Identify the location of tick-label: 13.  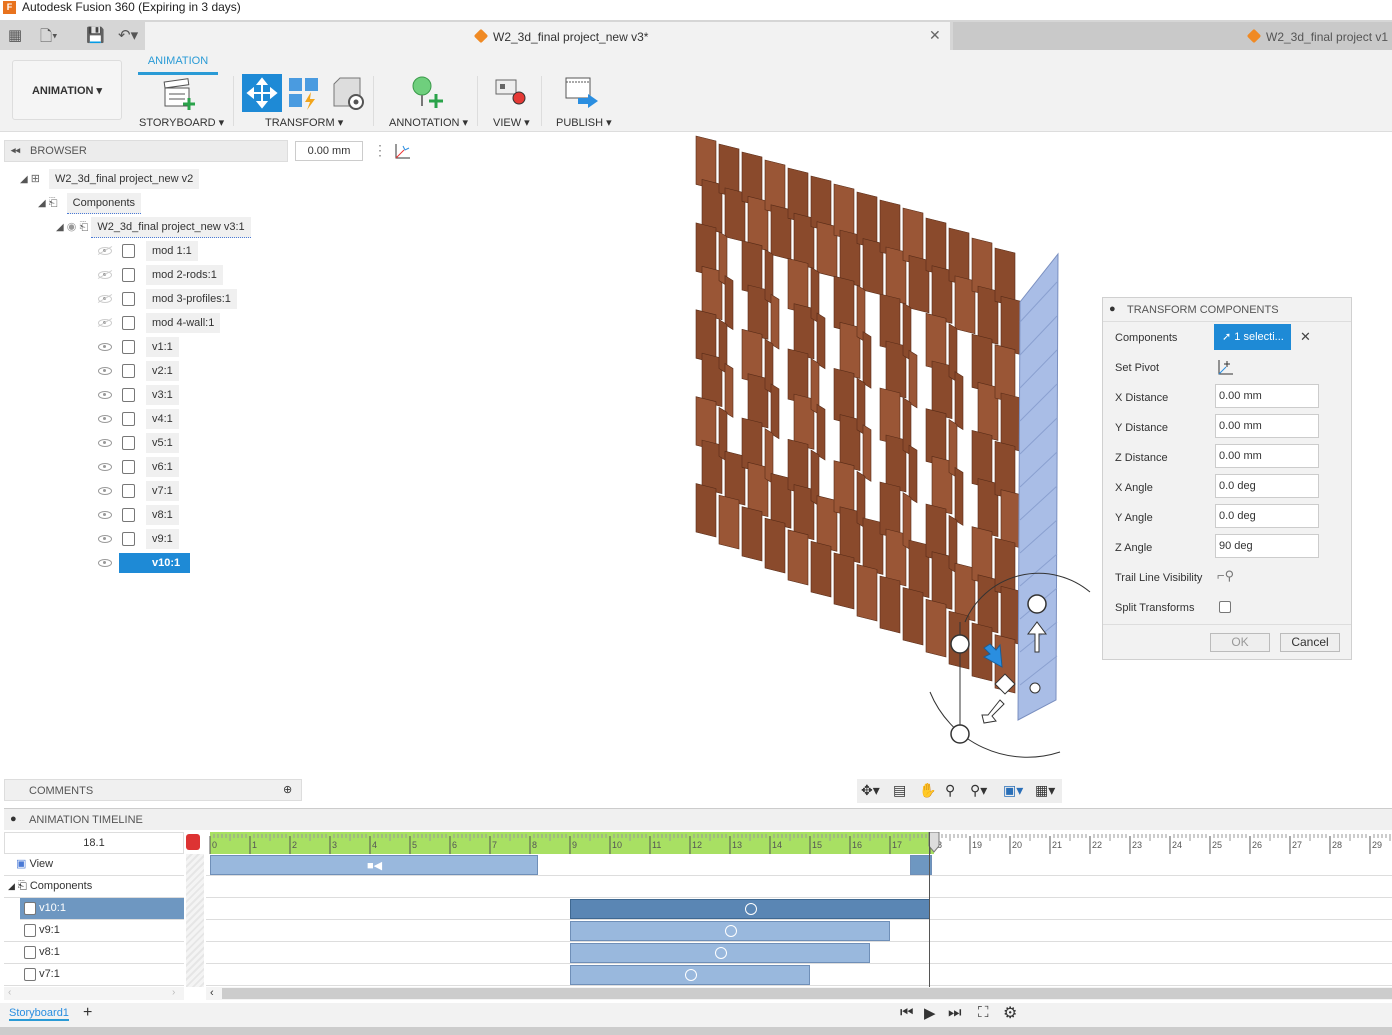
(737, 845).